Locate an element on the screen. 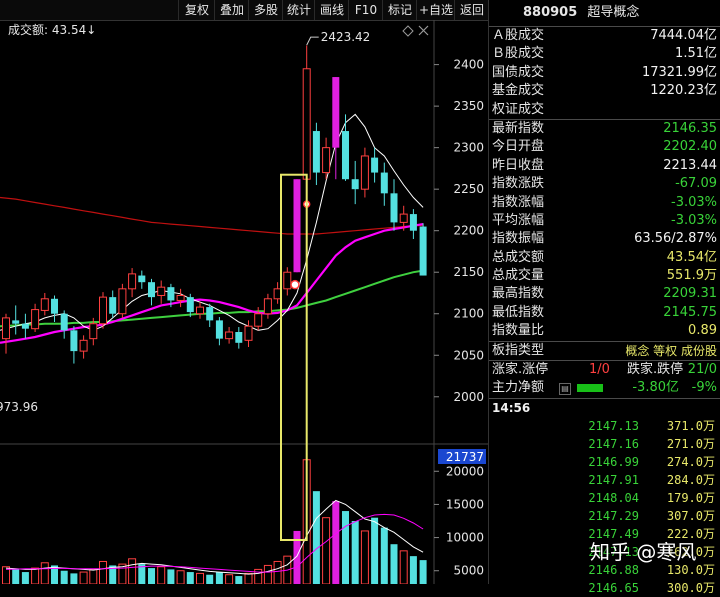  stat-value: 2213.44 is located at coordinates (690, 165).